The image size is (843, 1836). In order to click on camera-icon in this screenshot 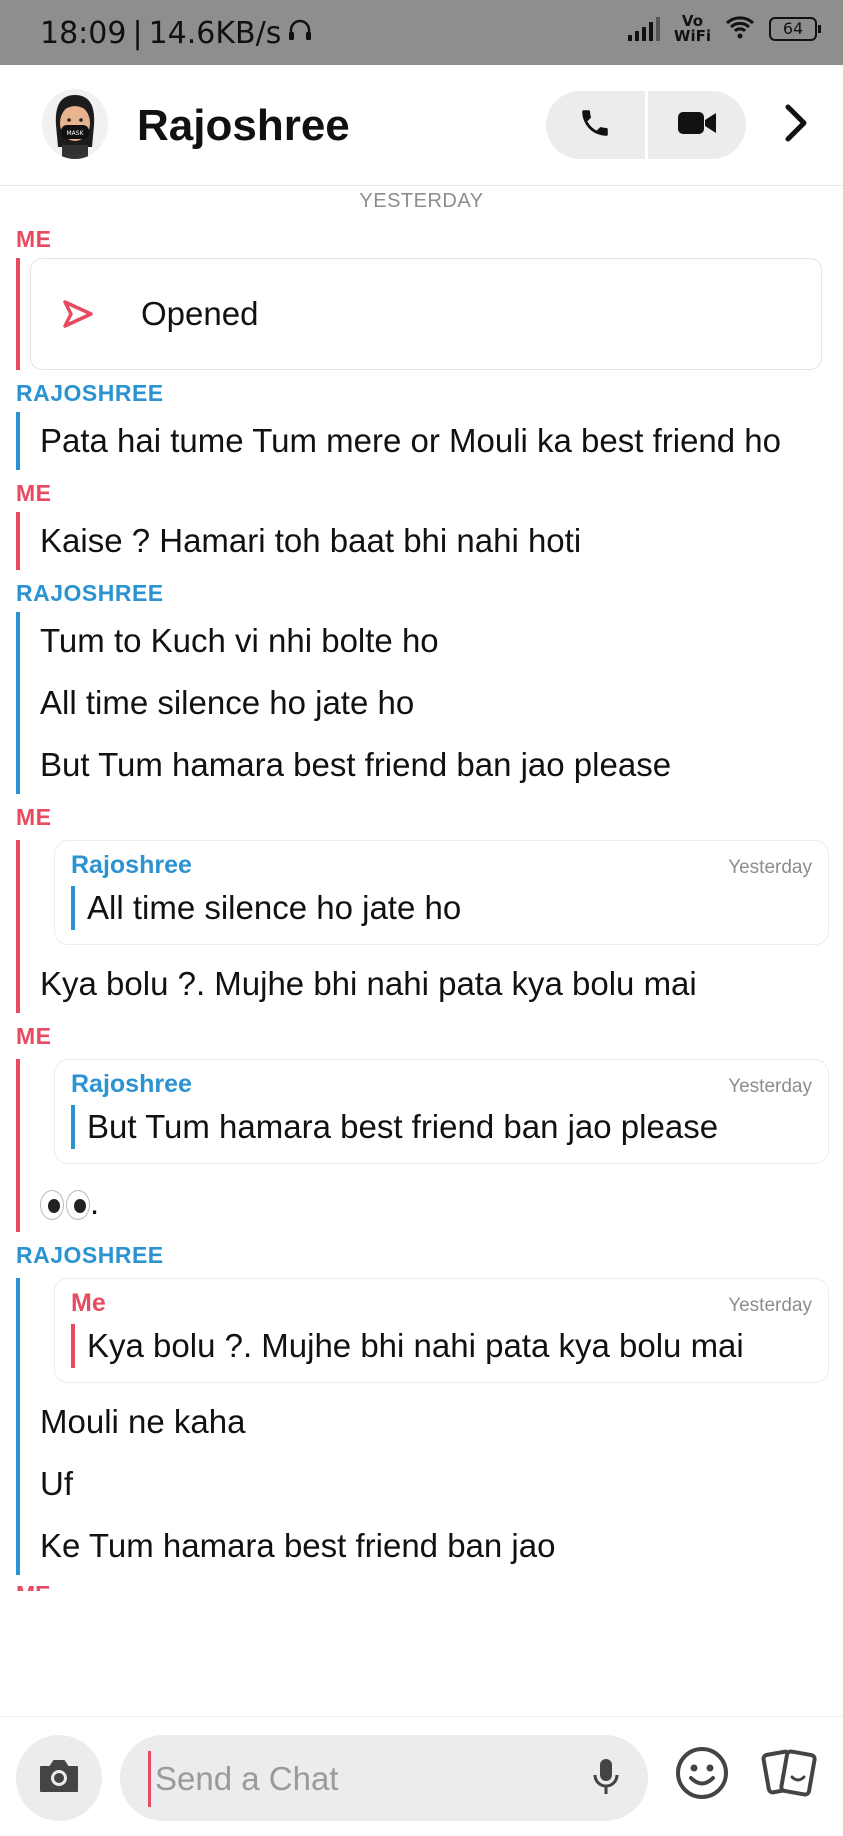, I will do `click(59, 1778)`.